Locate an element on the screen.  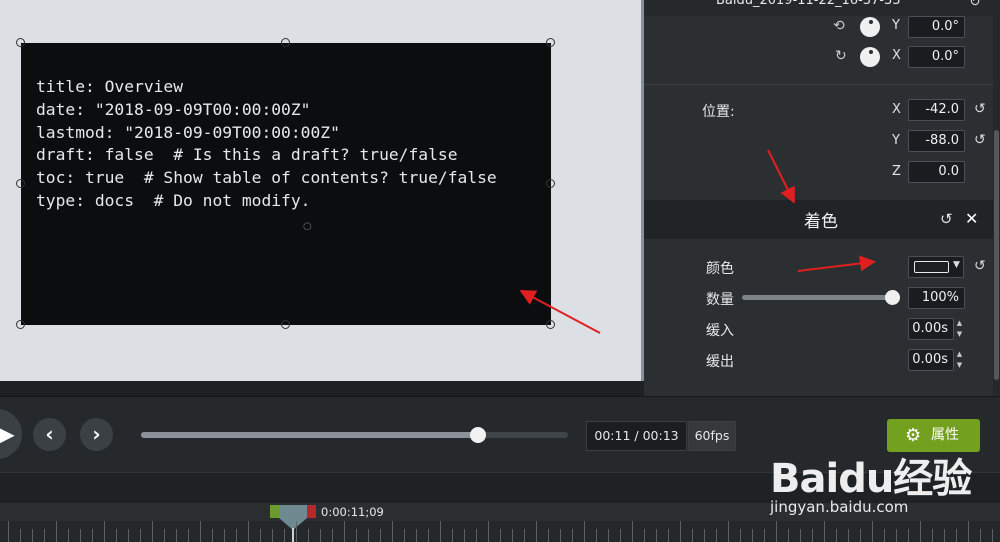
playhead-line is located at coordinates (293, 535).